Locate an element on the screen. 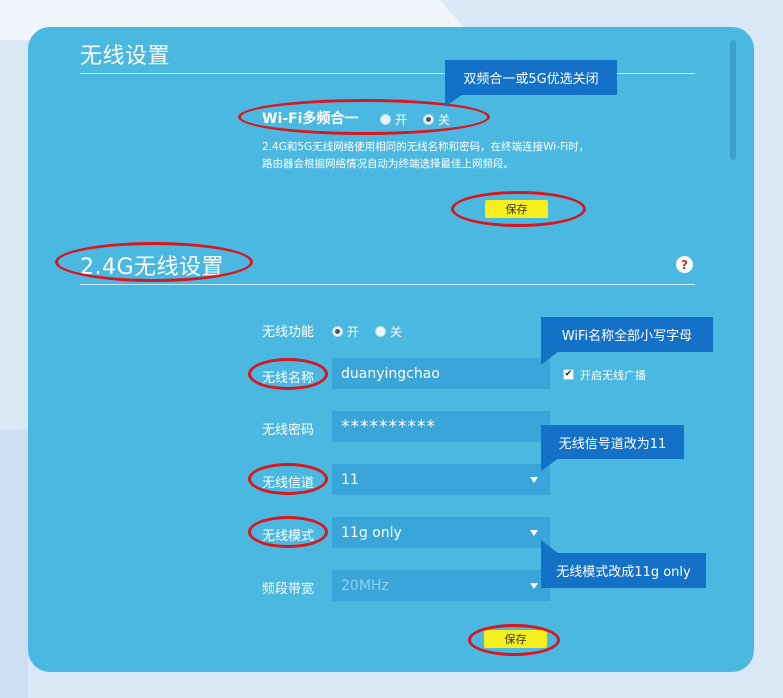 The image size is (783, 698). multiband-label: Wi-Fi多频合一 is located at coordinates (310, 119).